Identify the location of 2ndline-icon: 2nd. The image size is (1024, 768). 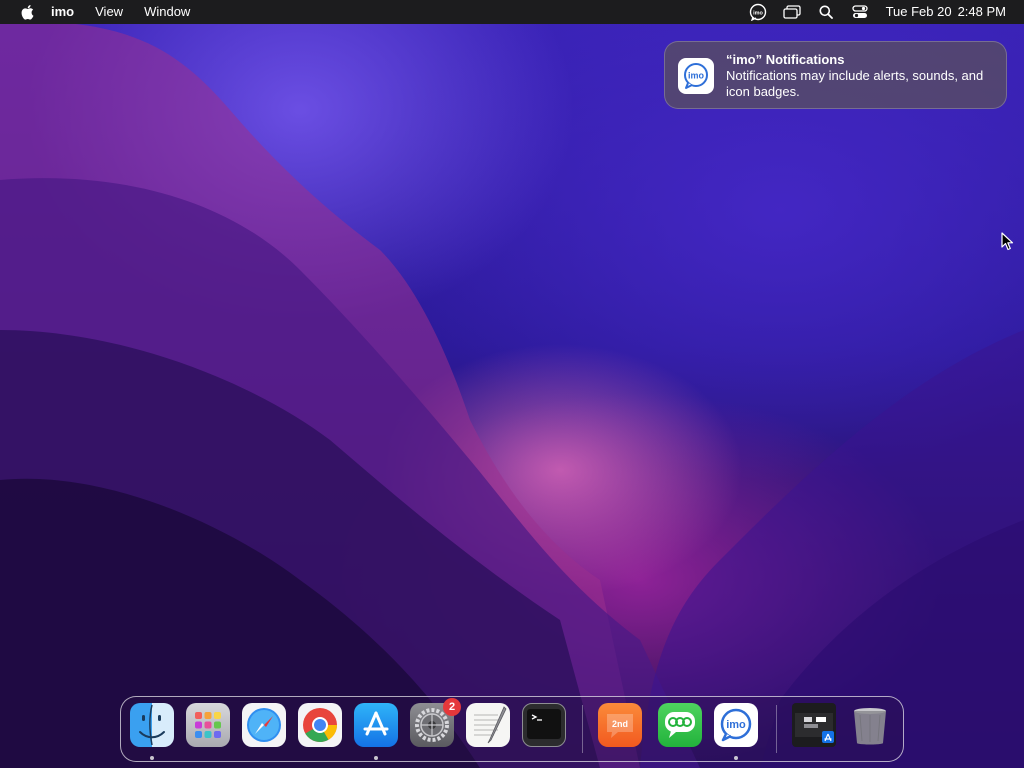
(620, 725).